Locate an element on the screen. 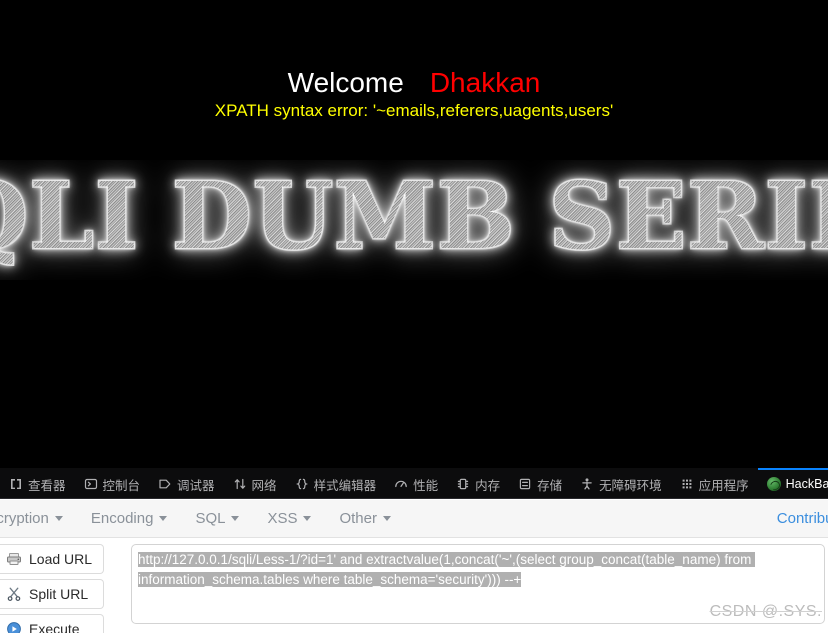 This screenshot has width=828, height=633. hackbar-menu-label: SQL is located at coordinates (210, 518).